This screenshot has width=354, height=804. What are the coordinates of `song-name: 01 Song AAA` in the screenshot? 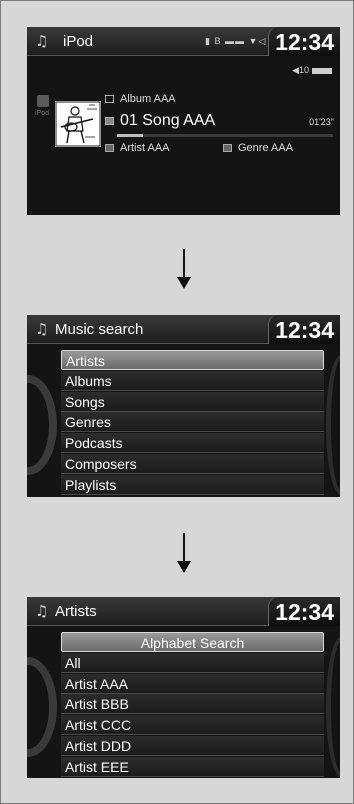 It's located at (168, 120).